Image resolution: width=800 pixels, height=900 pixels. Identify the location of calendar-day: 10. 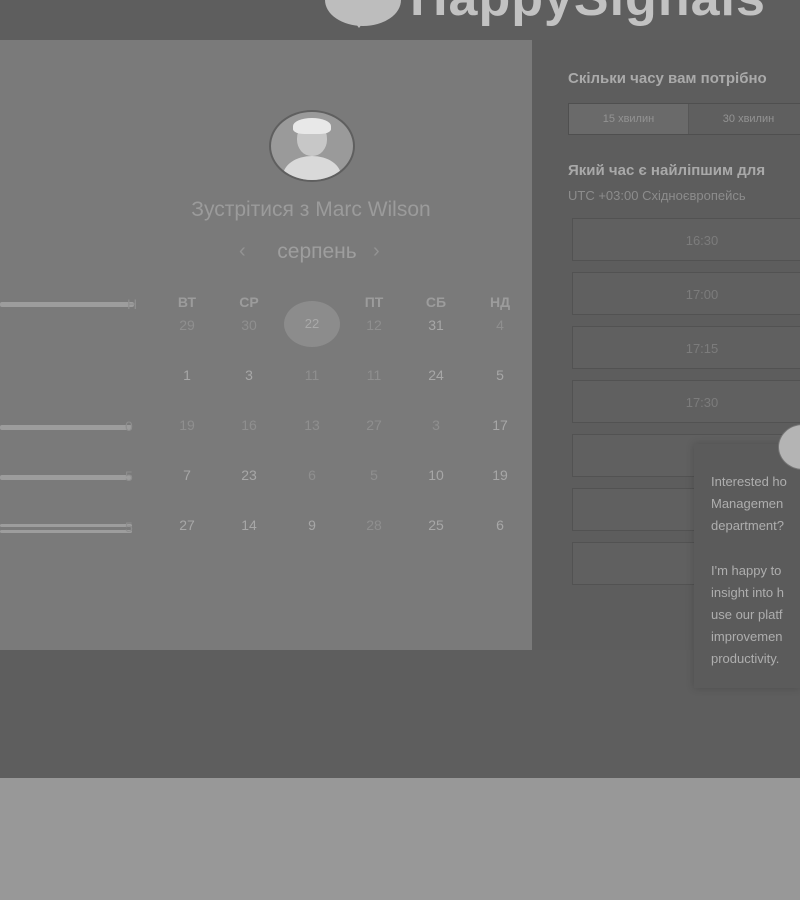
(436, 475).